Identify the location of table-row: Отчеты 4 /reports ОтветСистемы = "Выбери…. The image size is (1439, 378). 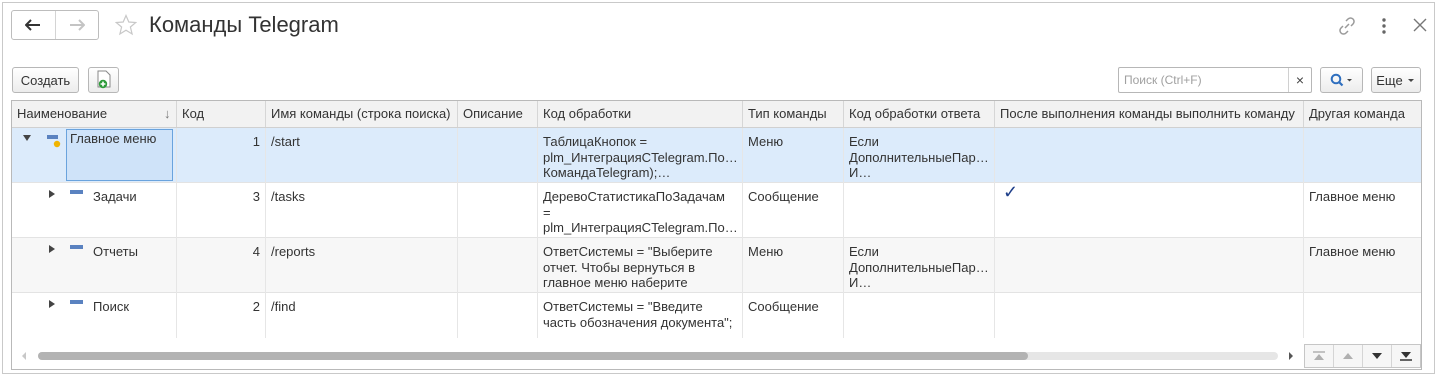
(716, 265).